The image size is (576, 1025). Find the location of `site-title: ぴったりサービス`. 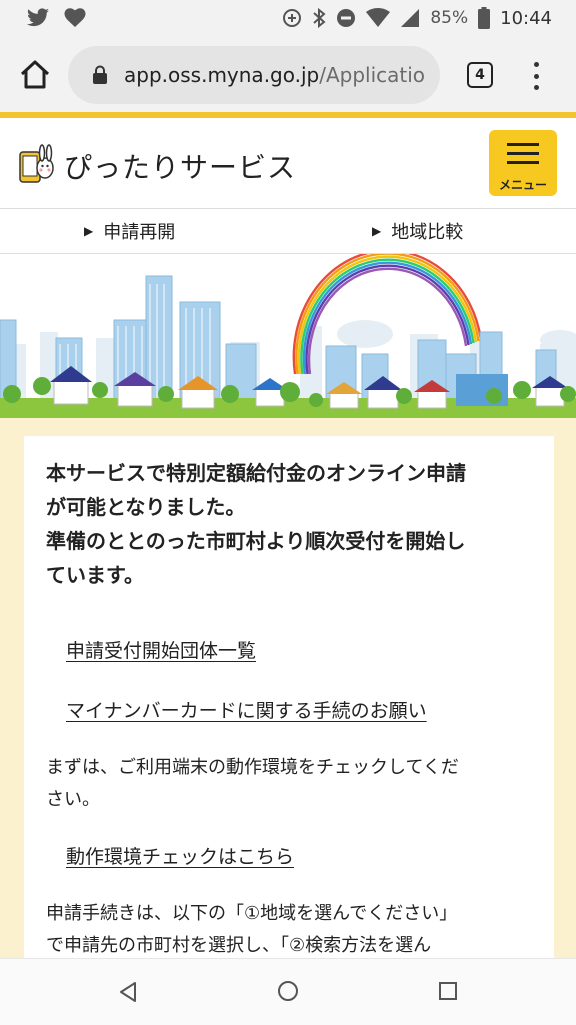

site-title: ぴったりサービス is located at coordinates (180, 166).